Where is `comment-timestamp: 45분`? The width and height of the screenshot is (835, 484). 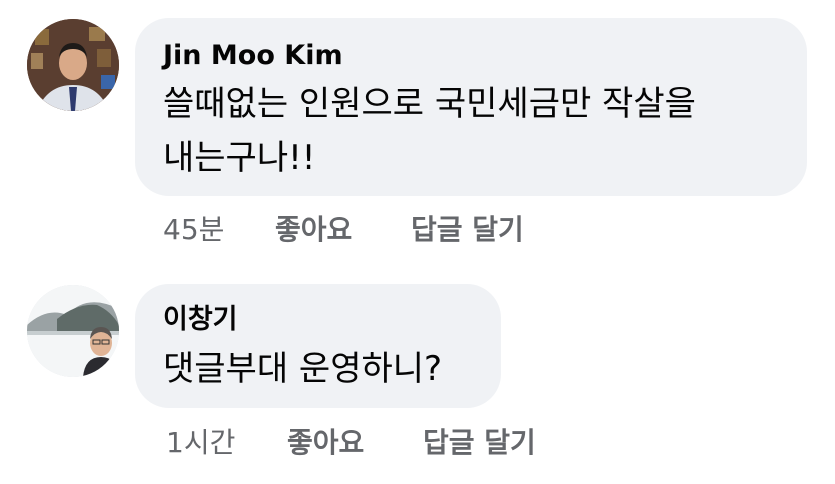 comment-timestamp: 45분 is located at coordinates (193, 230).